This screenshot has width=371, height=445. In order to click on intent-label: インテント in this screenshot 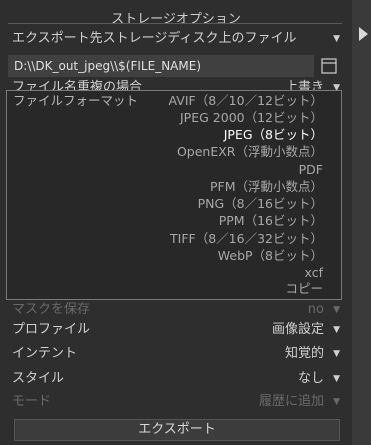, I will do `click(45, 353)`.